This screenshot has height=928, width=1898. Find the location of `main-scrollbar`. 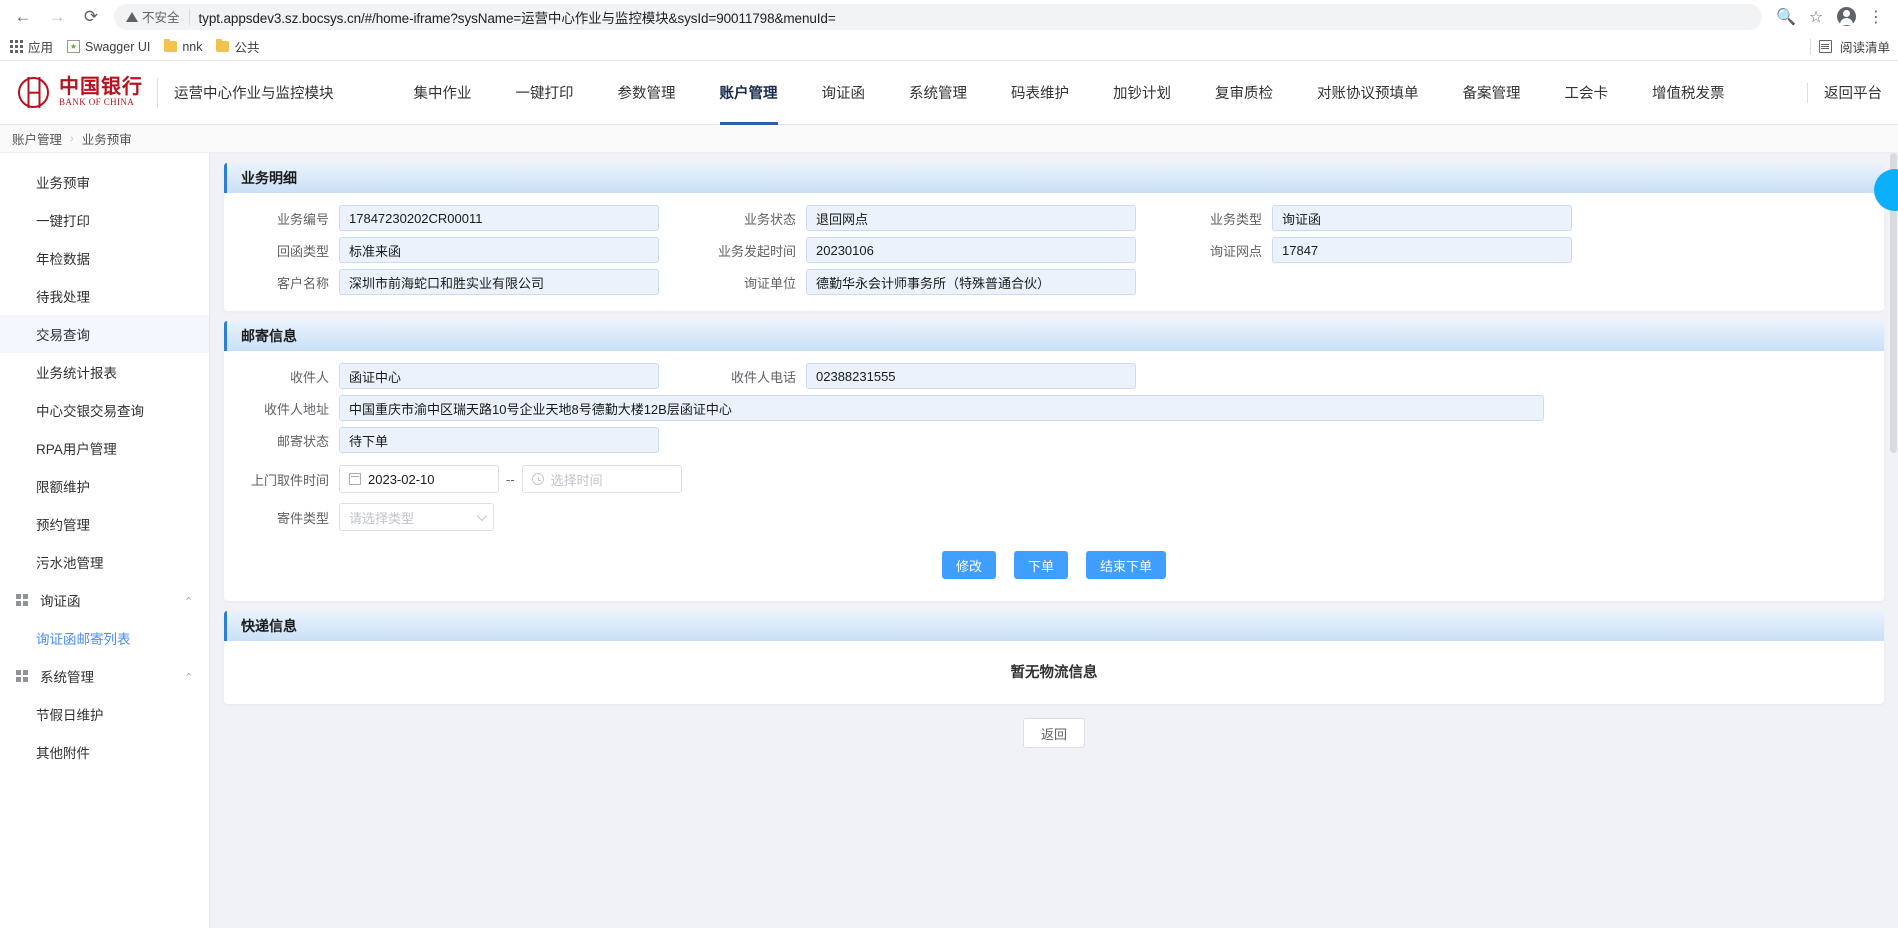

main-scrollbar is located at coordinates (1893, 540).